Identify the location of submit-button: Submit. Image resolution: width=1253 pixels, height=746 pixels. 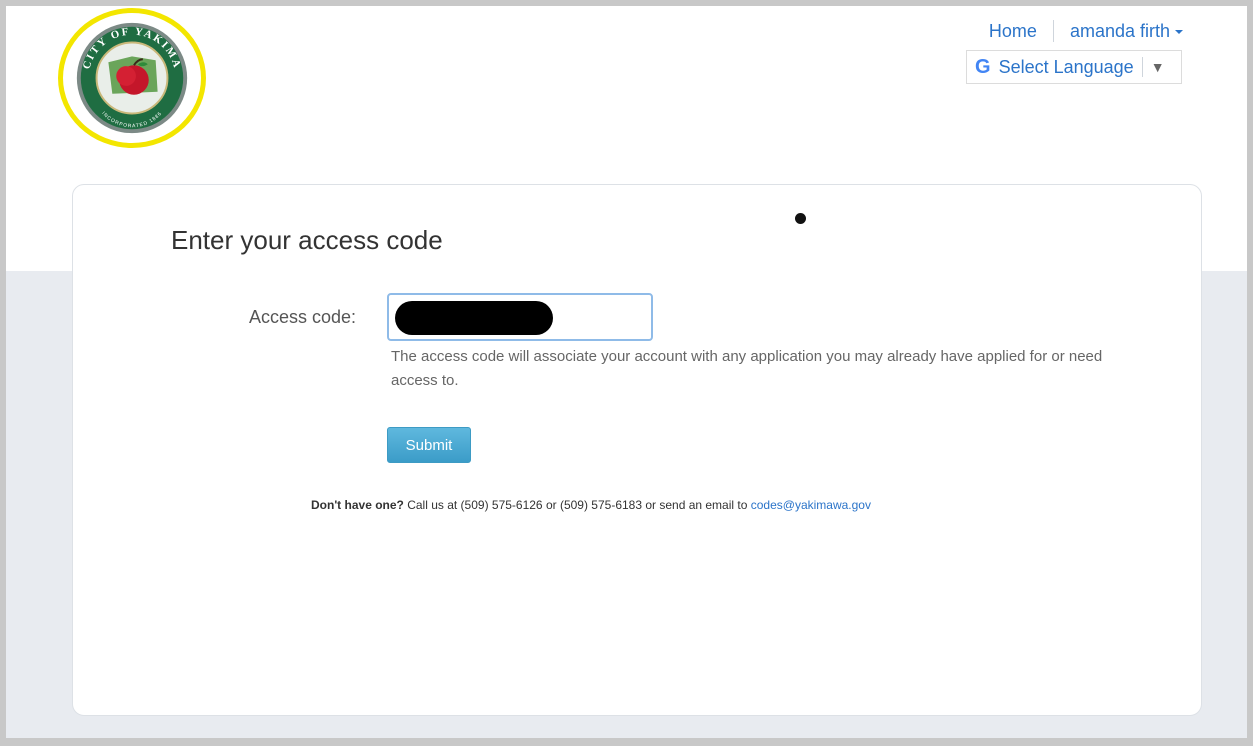
(429, 445).